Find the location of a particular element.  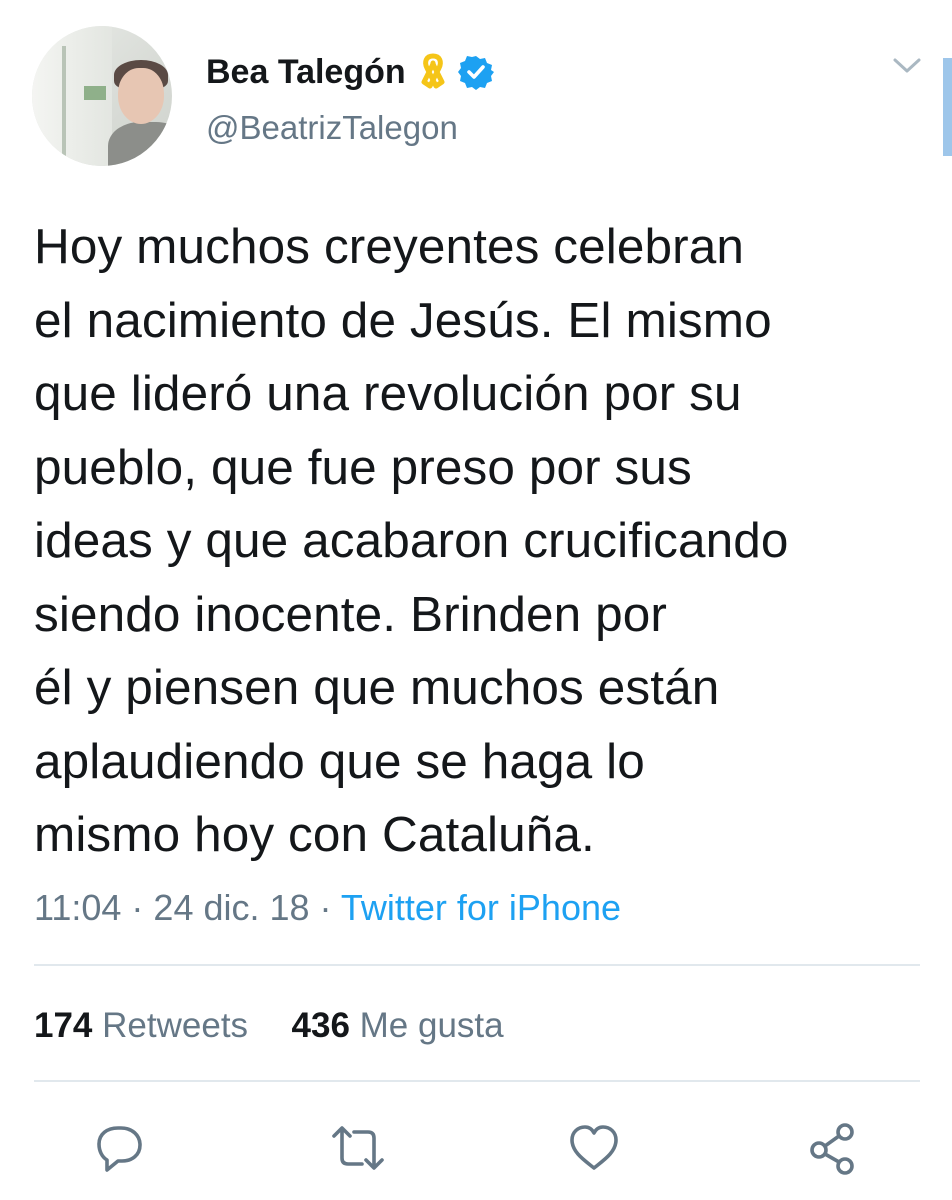

verified-badge-icon is located at coordinates (475, 73).